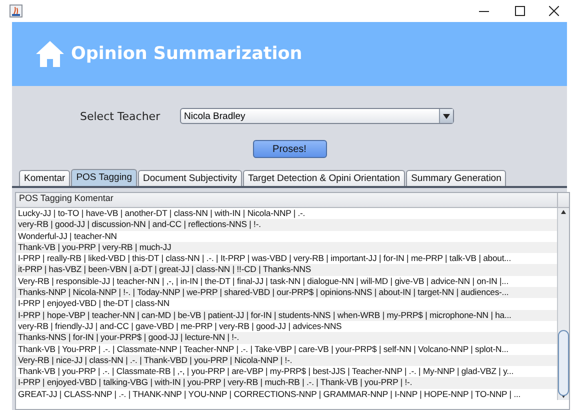 The width and height of the screenshot is (575, 410). What do you see at coordinates (317, 116) in the screenshot?
I see `teacher-dropdown: Nicola Bradley` at bounding box center [317, 116].